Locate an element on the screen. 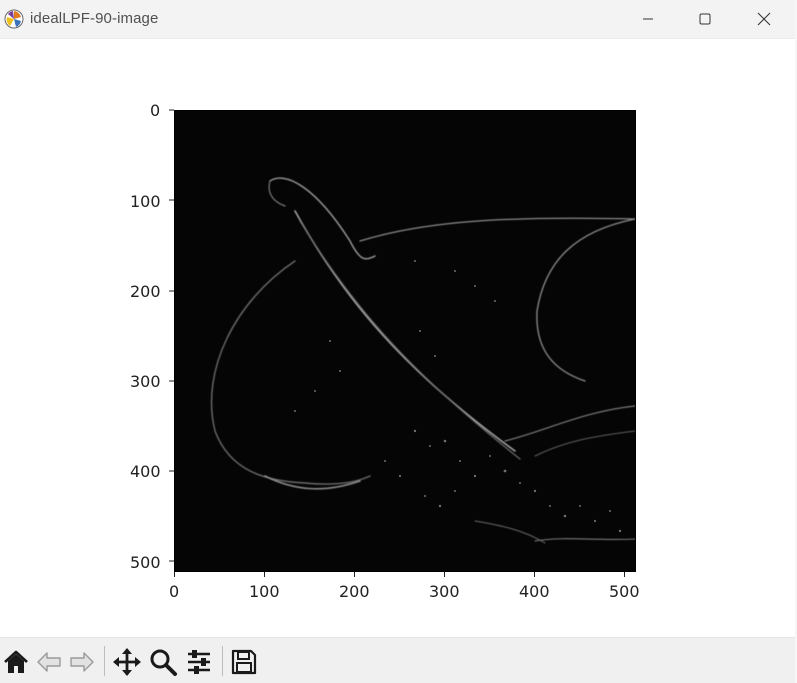 The height and width of the screenshot is (683, 797). matplotlib-app-icon is located at coordinates (14, 19).